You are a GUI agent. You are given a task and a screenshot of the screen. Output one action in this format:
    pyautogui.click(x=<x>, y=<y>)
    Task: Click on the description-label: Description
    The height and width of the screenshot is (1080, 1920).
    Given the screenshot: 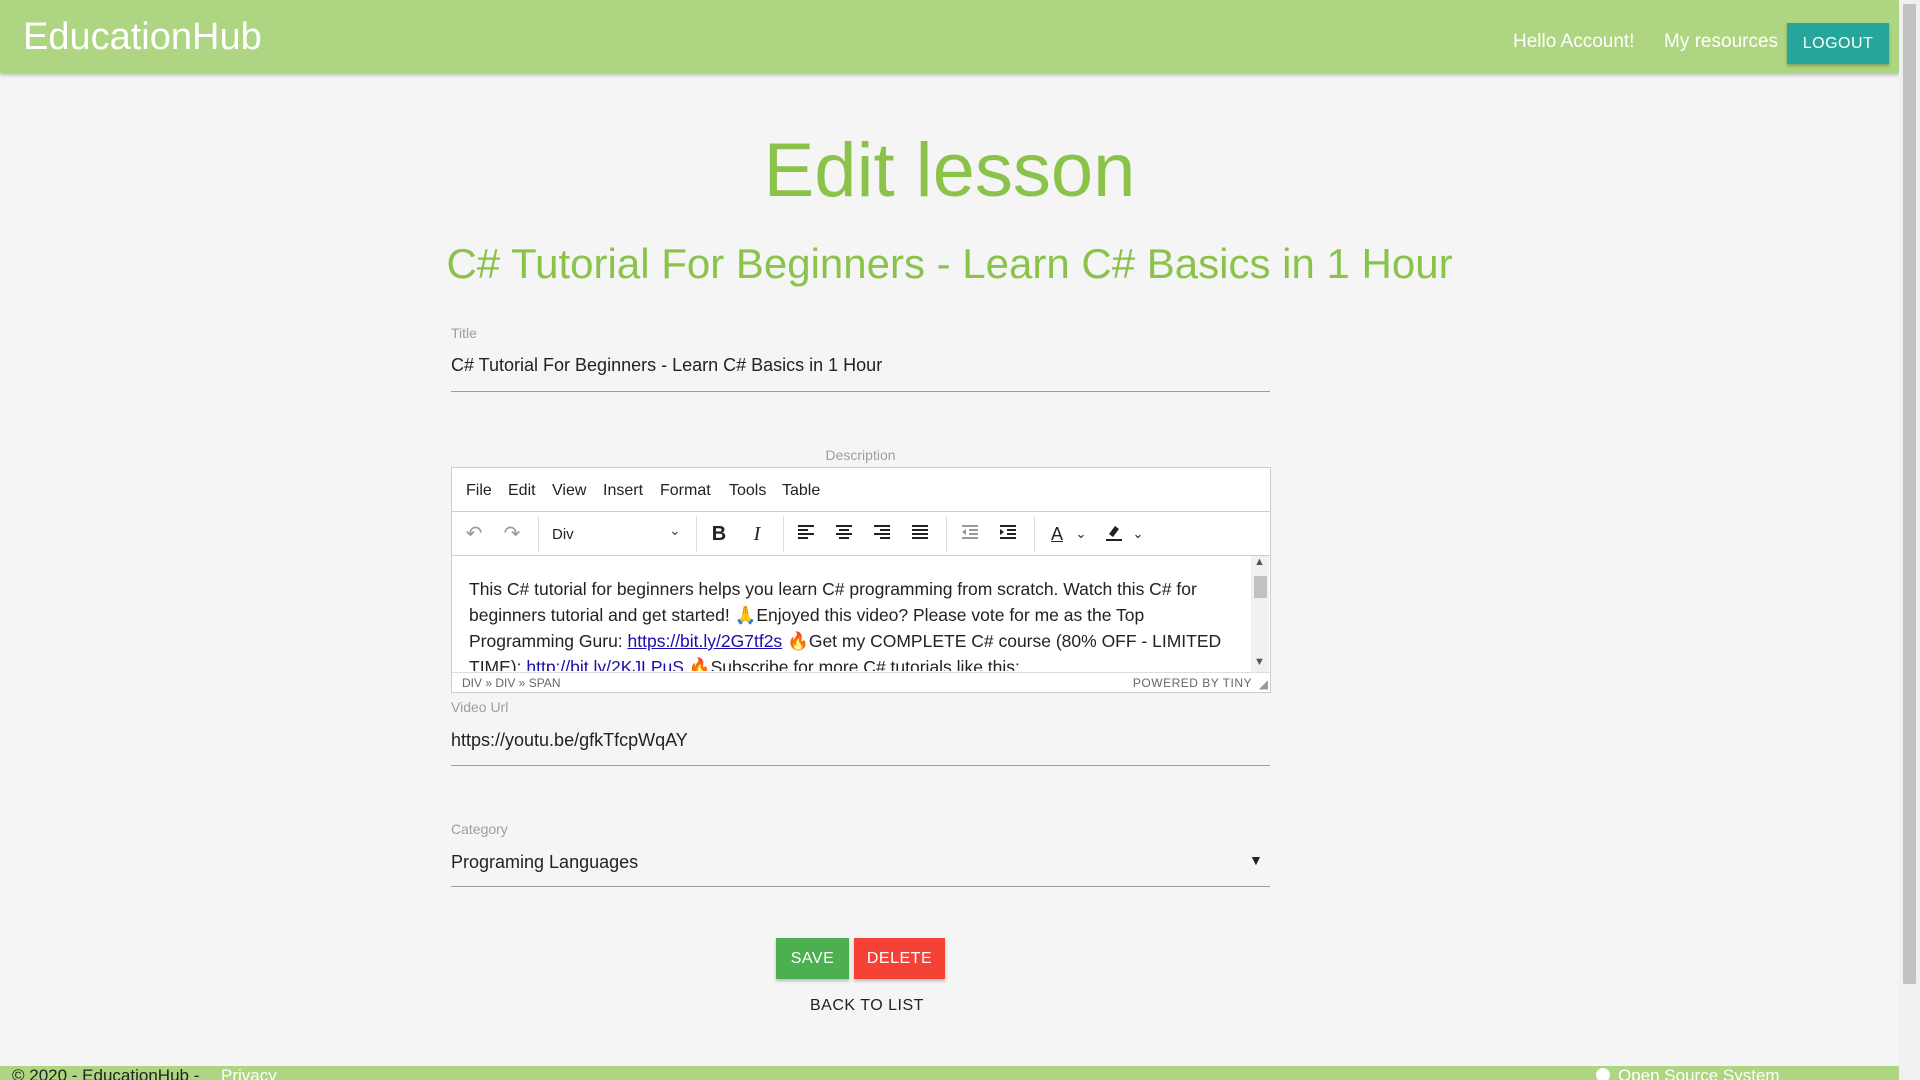 What is the action you would take?
    pyautogui.click(x=860, y=455)
    